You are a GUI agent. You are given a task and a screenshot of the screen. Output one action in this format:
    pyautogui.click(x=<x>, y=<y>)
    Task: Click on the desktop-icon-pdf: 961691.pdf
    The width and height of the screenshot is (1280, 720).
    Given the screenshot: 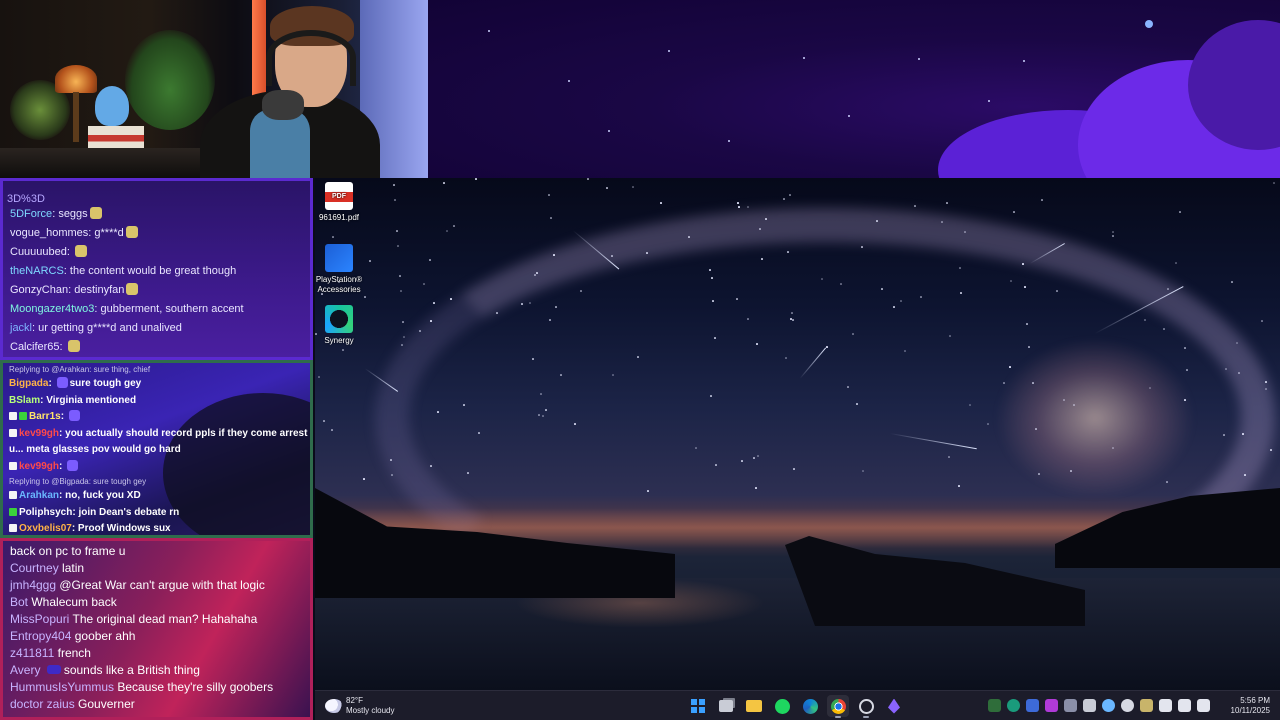 What is the action you would take?
    pyautogui.click(x=339, y=202)
    